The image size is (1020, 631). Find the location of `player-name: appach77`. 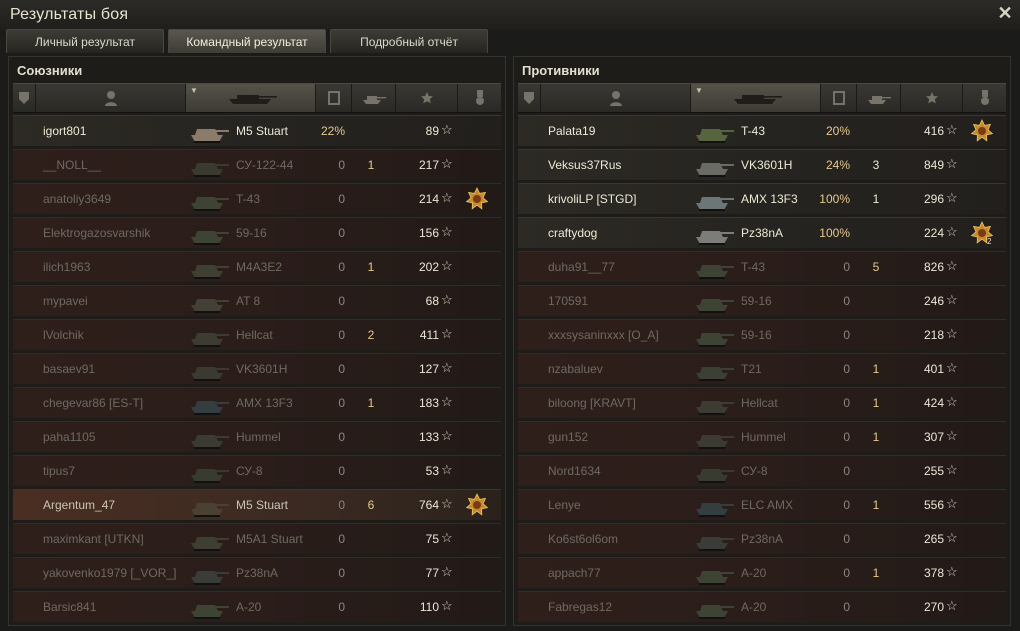

player-name: appach77 is located at coordinates (574, 573).